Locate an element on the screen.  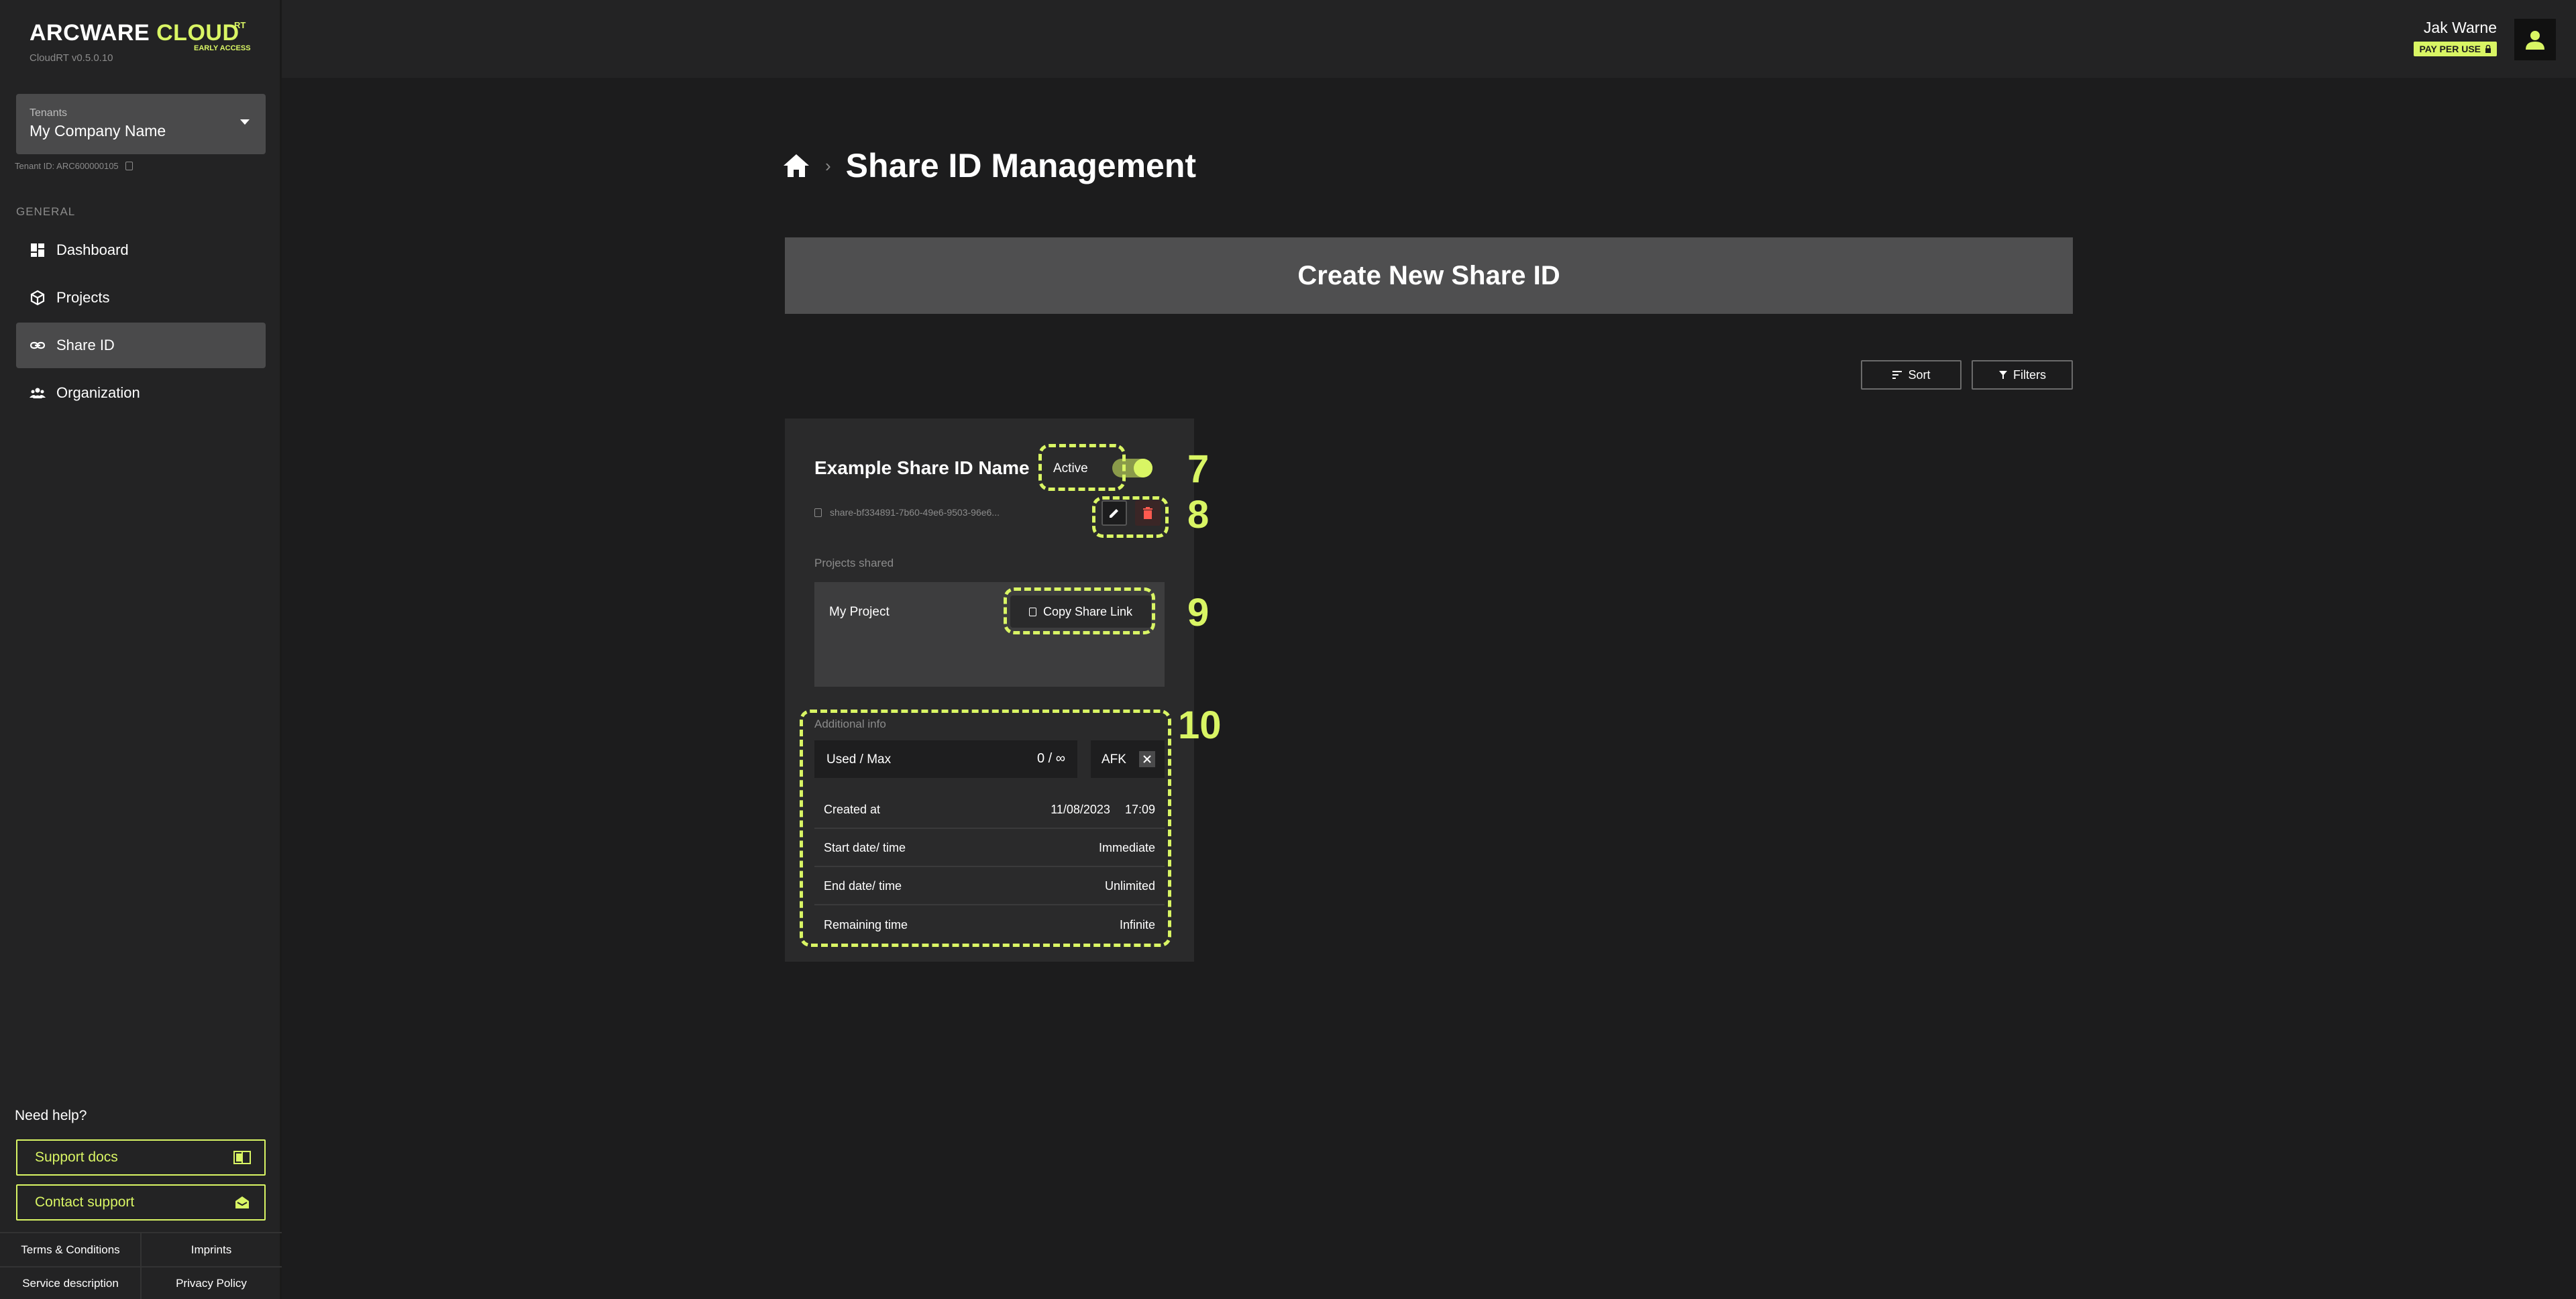
brand-superscript: RT is located at coordinates (240, 25).